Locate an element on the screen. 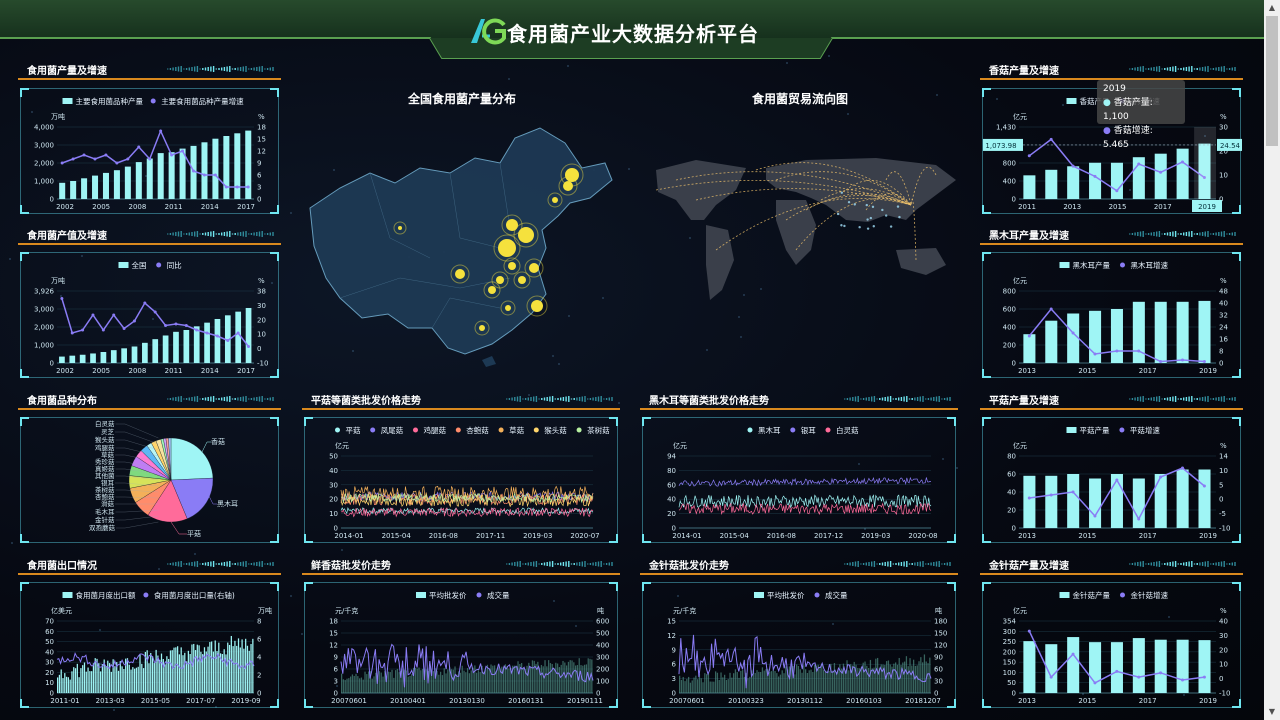 The height and width of the screenshot is (720, 1280). legend-item-1: 成交量 is located at coordinates (831, 595).